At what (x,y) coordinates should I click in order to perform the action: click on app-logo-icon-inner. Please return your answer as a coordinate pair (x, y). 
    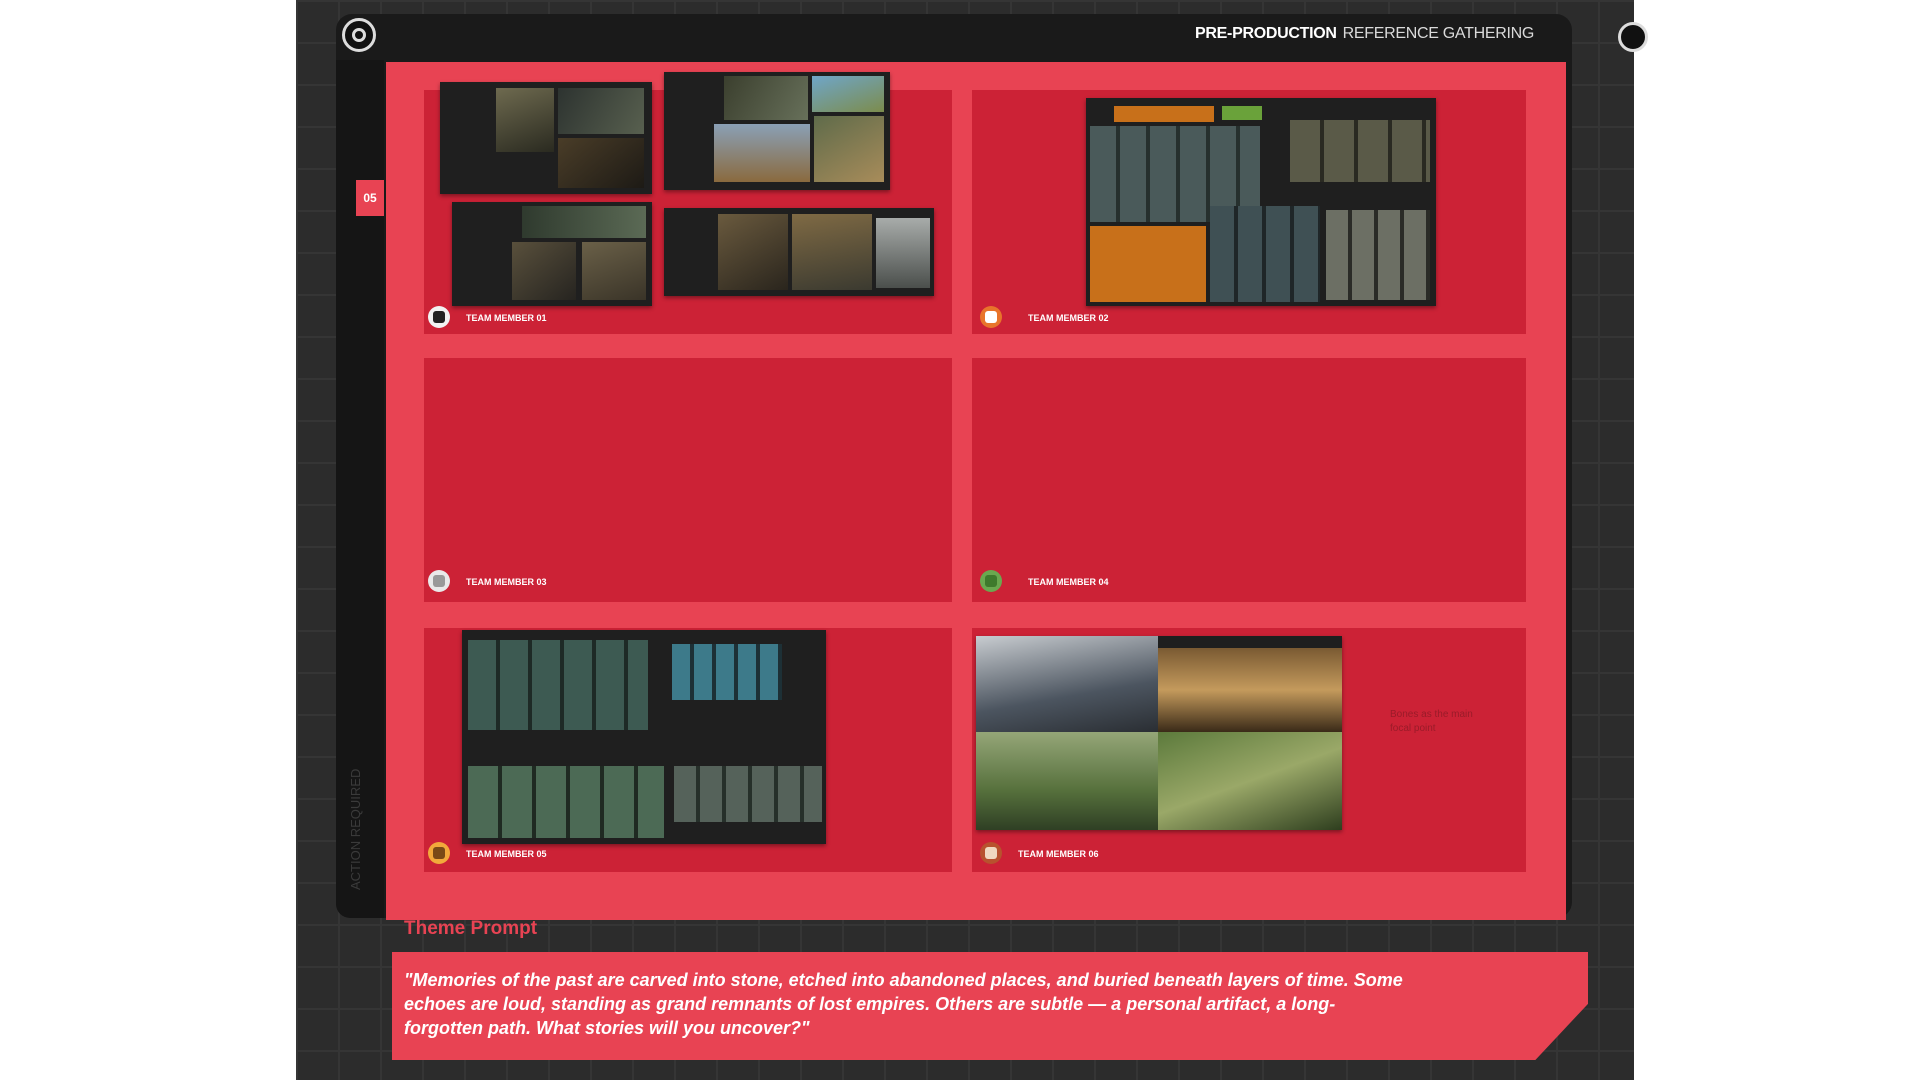
    Looking at the image, I should click on (359, 35).